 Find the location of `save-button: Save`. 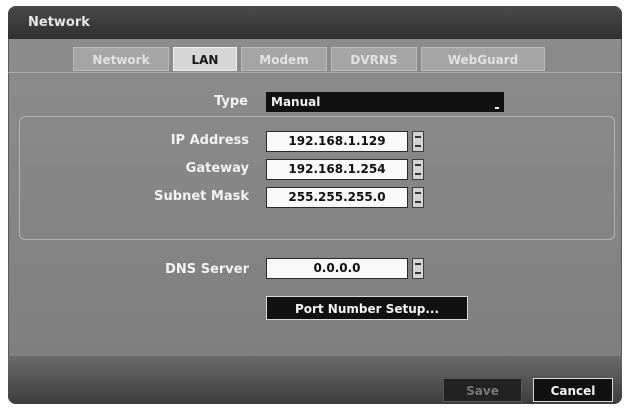

save-button: Save is located at coordinates (482, 390).